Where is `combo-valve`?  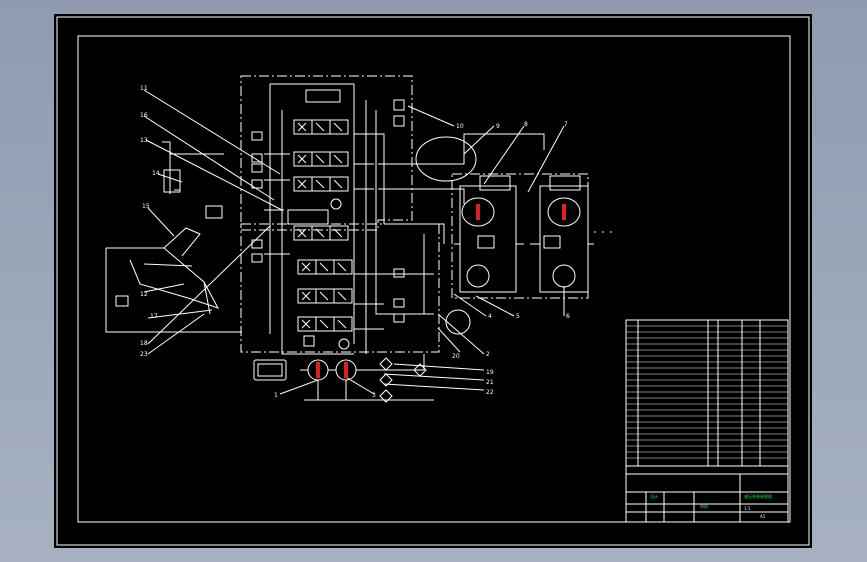
combo-valve is located at coordinates (308, 217).